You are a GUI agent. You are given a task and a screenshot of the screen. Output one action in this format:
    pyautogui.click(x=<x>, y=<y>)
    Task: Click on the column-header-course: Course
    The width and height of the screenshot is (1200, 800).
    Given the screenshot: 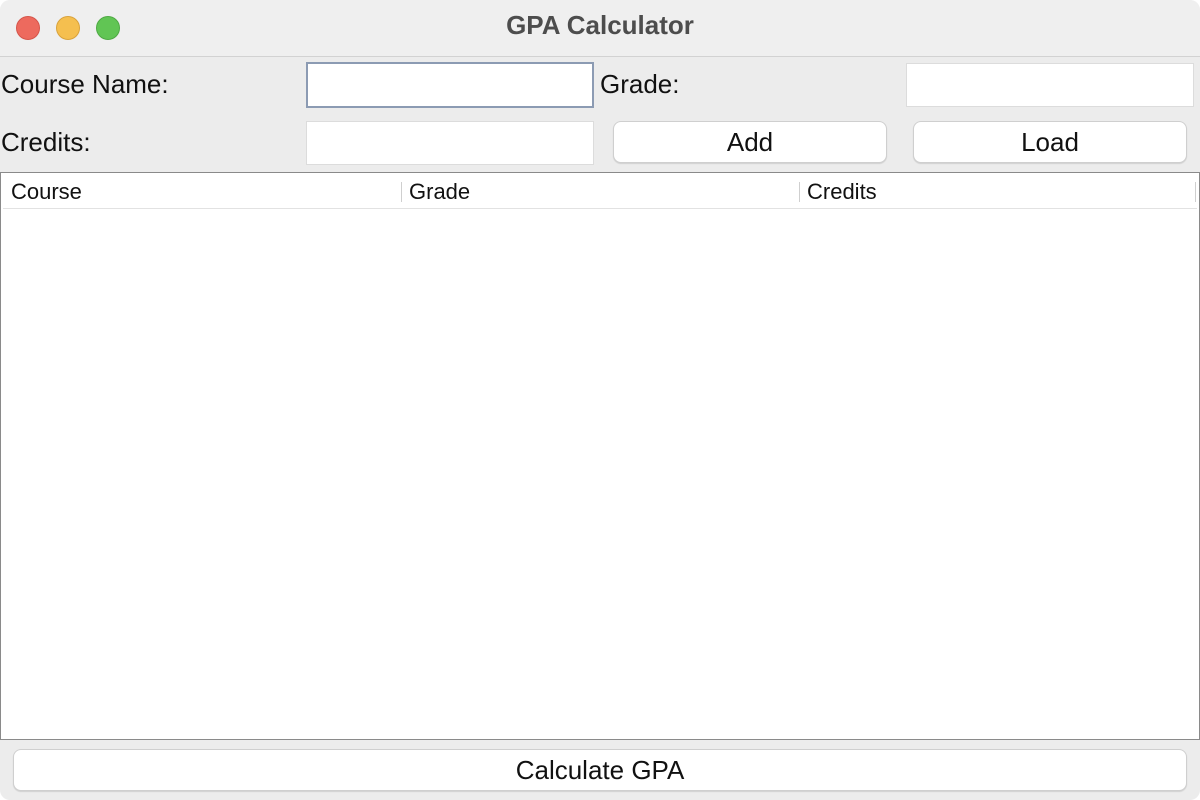 What is the action you would take?
    pyautogui.click(x=202, y=191)
    